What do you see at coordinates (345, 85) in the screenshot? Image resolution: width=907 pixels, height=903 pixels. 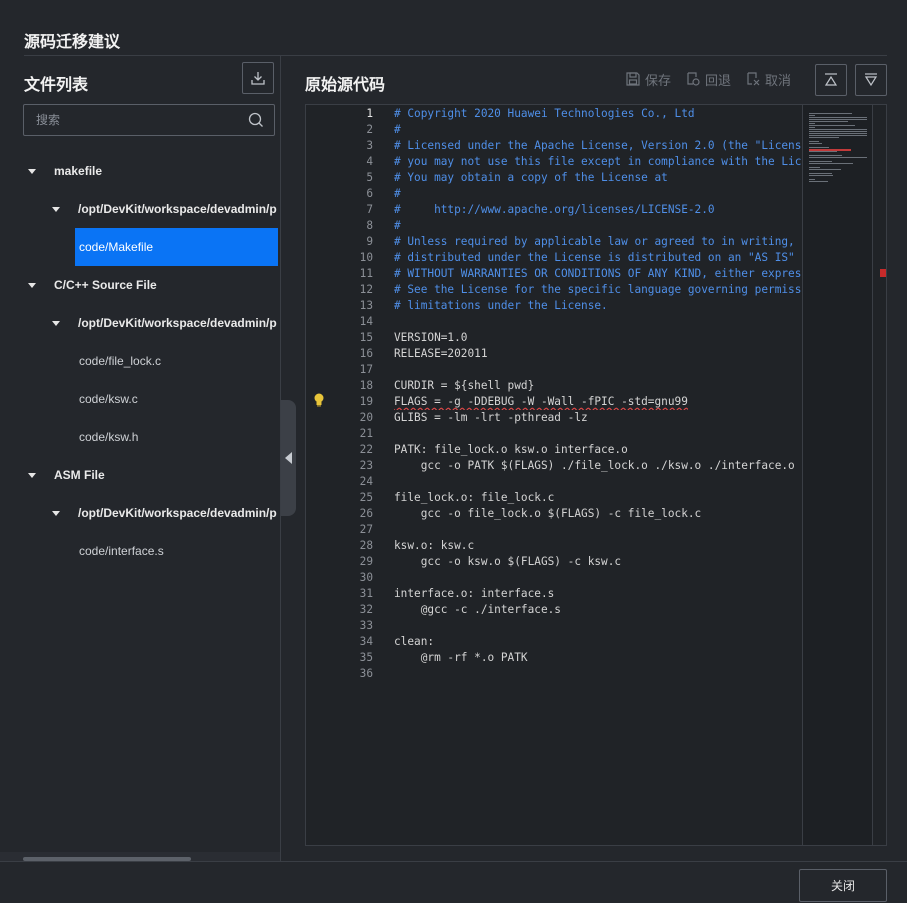 I see `source-panel-title: 原始源代码` at bounding box center [345, 85].